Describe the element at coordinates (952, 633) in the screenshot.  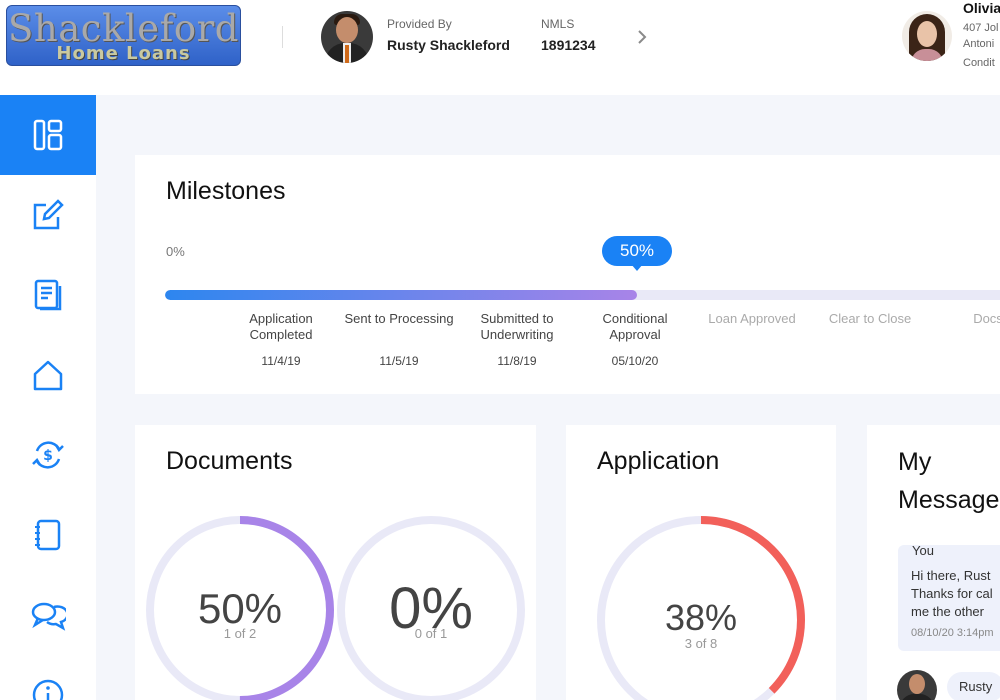
I see `message-timestamp: 08/10/20 3:14pm` at that location.